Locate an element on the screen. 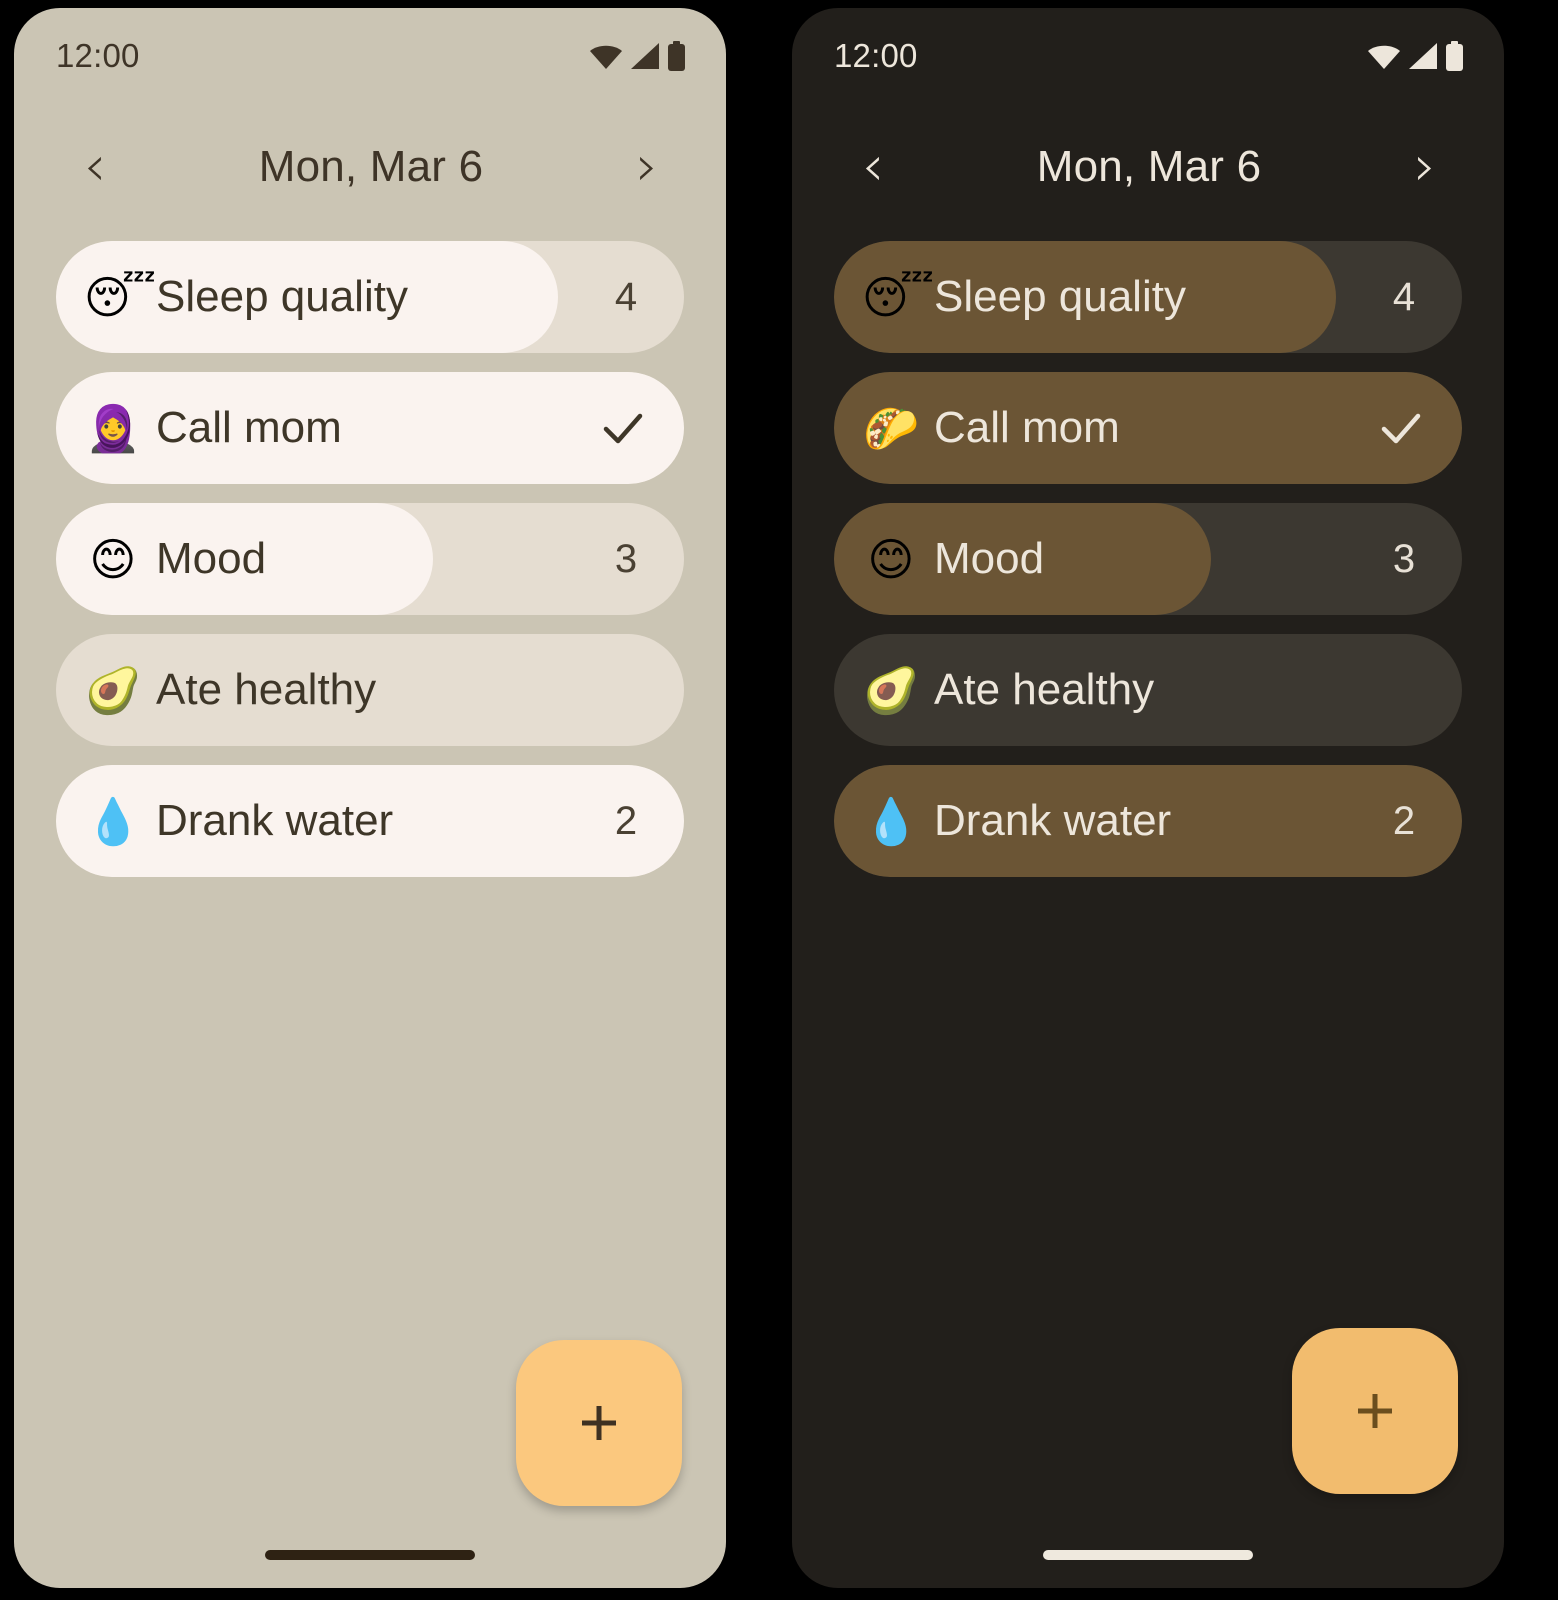 The image size is (1558, 1600). taco-emoji: 🌮 is located at coordinates (891, 428).